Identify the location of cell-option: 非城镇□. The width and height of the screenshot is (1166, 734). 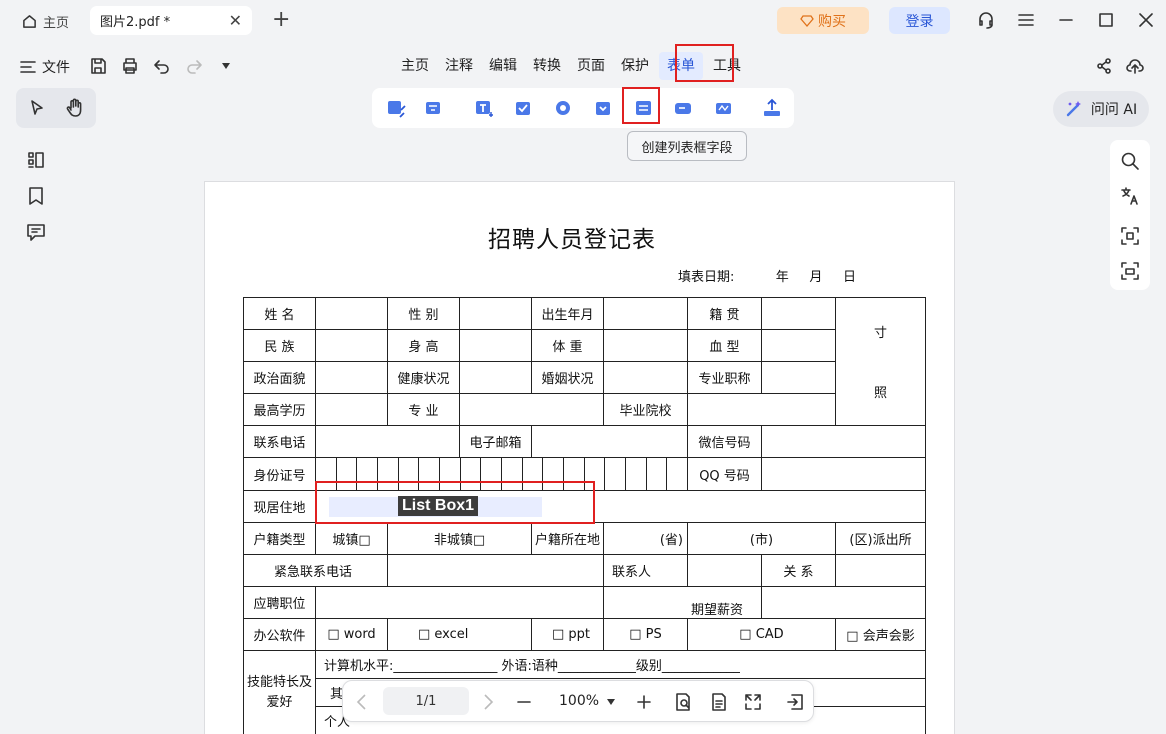
(459, 538).